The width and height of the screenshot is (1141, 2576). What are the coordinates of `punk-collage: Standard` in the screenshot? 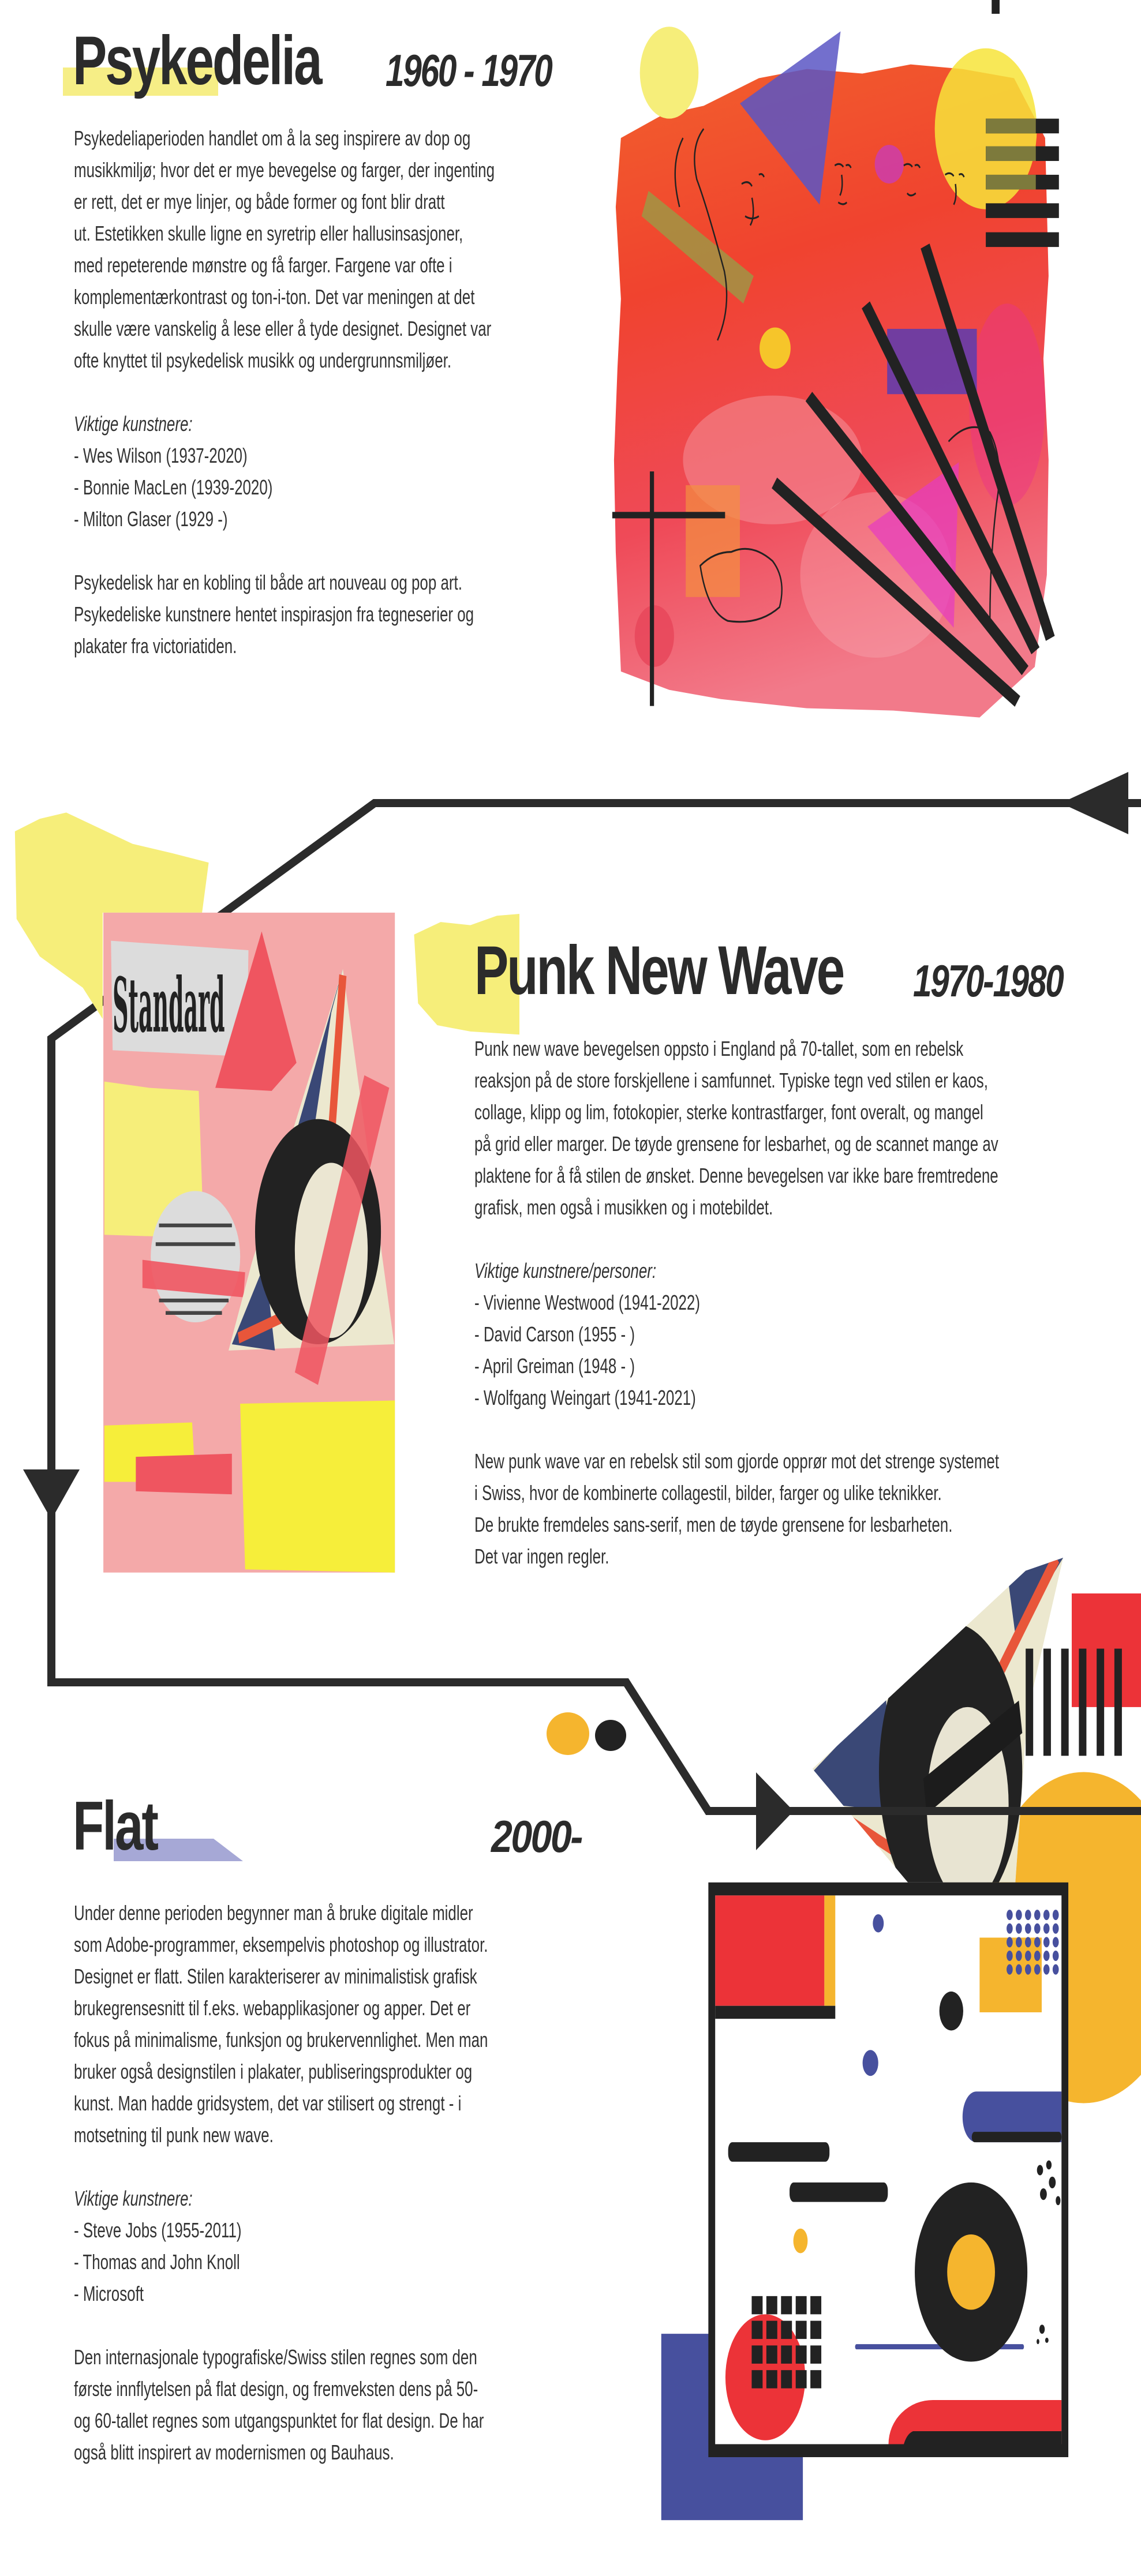 It's located at (266, 1192).